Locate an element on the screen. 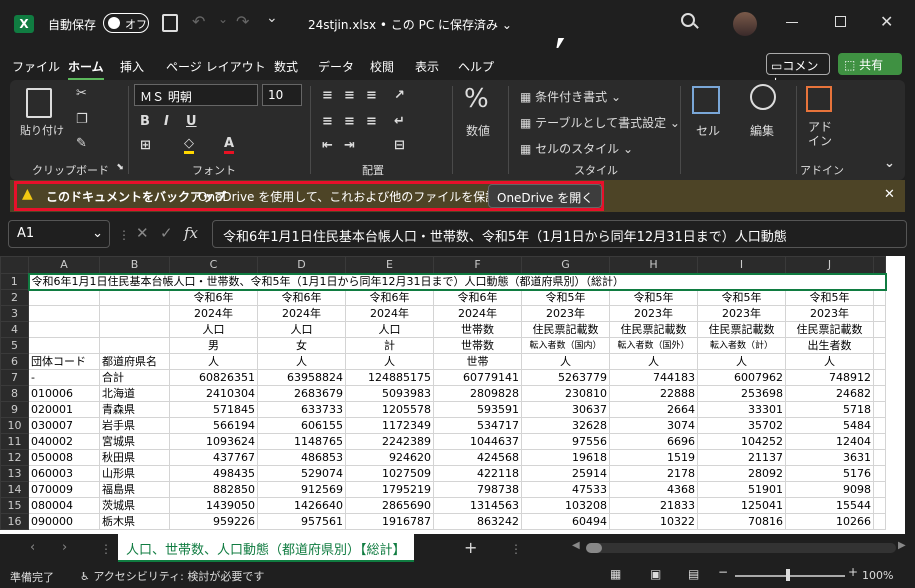  value-cell: 1795219 is located at coordinates (389, 489).